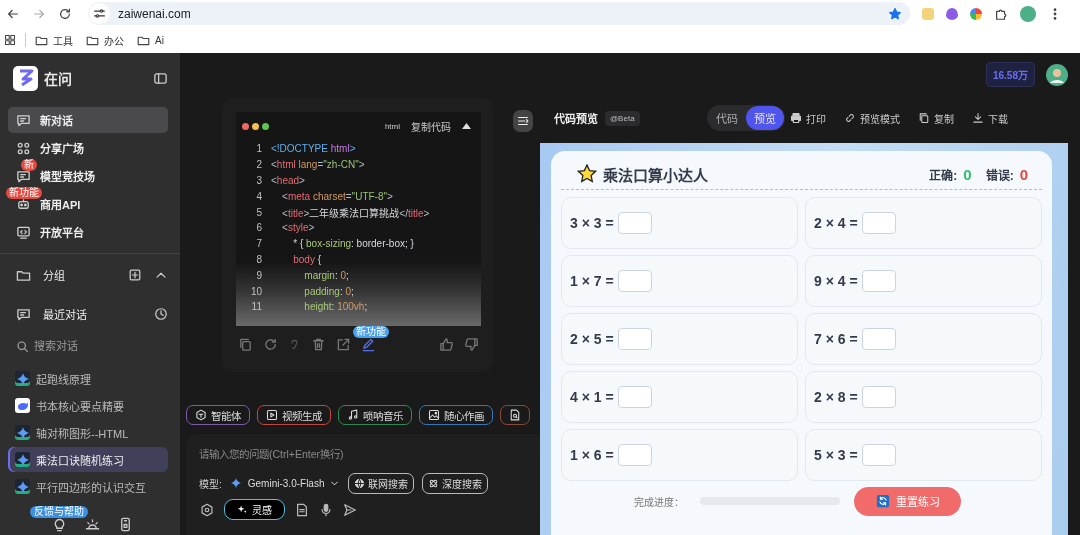 The height and width of the screenshot is (535, 1080). Describe the element at coordinates (455, 483) in the screenshot. I see `search-mode-button: 深度搜索` at that location.